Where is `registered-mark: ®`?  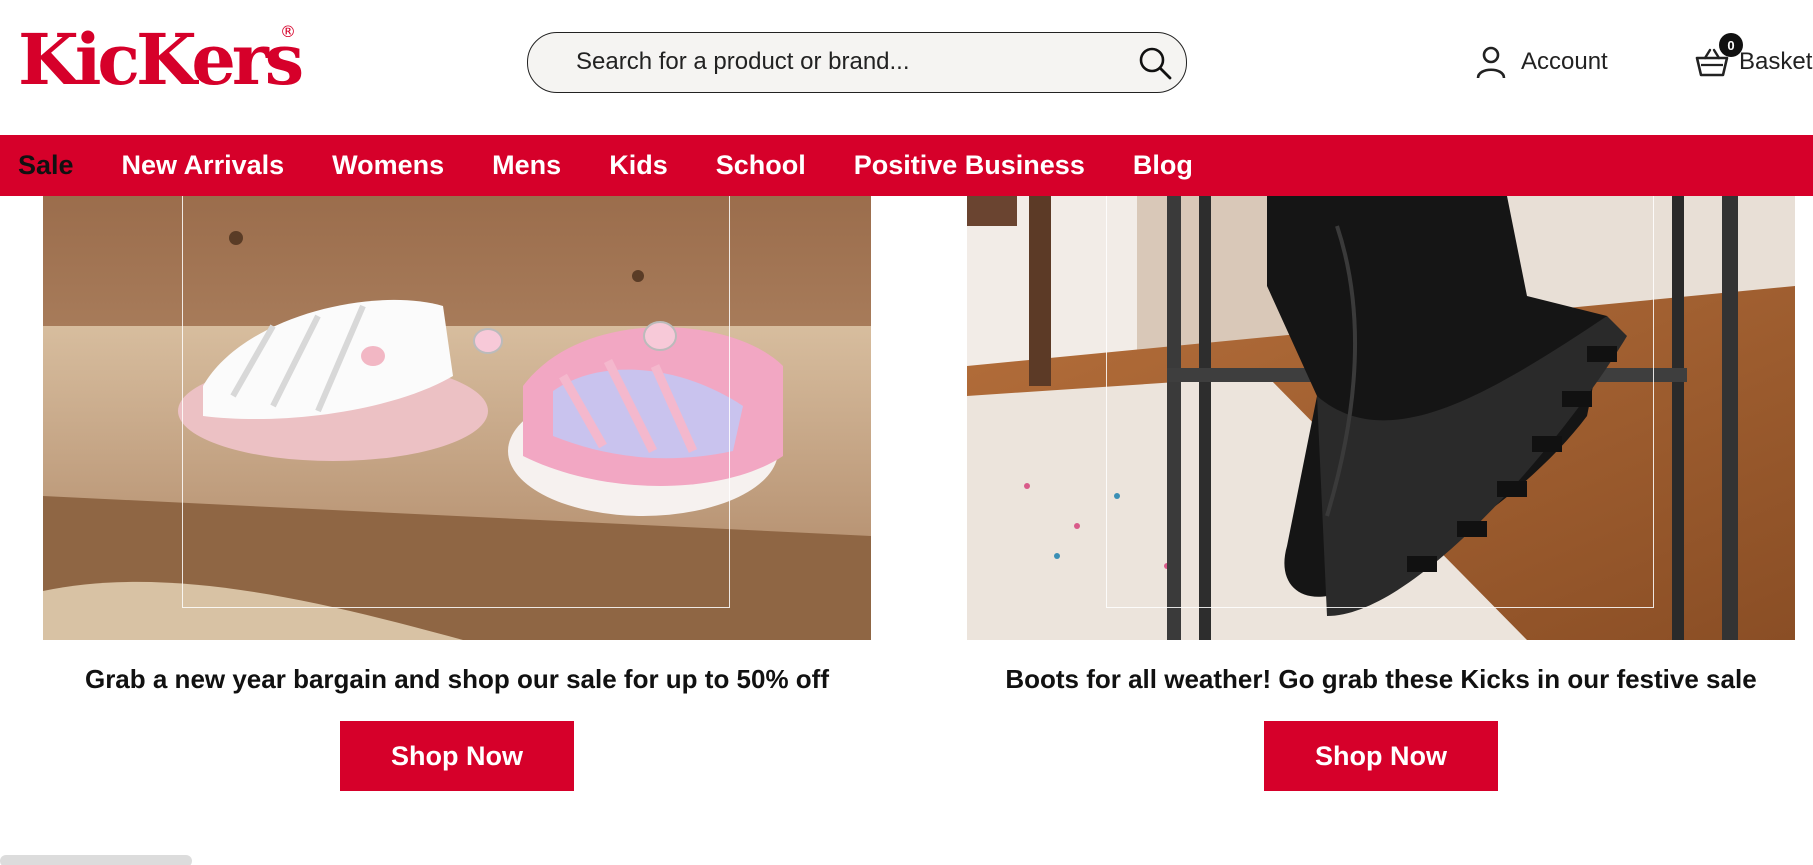 registered-mark: ® is located at coordinates (288, 31).